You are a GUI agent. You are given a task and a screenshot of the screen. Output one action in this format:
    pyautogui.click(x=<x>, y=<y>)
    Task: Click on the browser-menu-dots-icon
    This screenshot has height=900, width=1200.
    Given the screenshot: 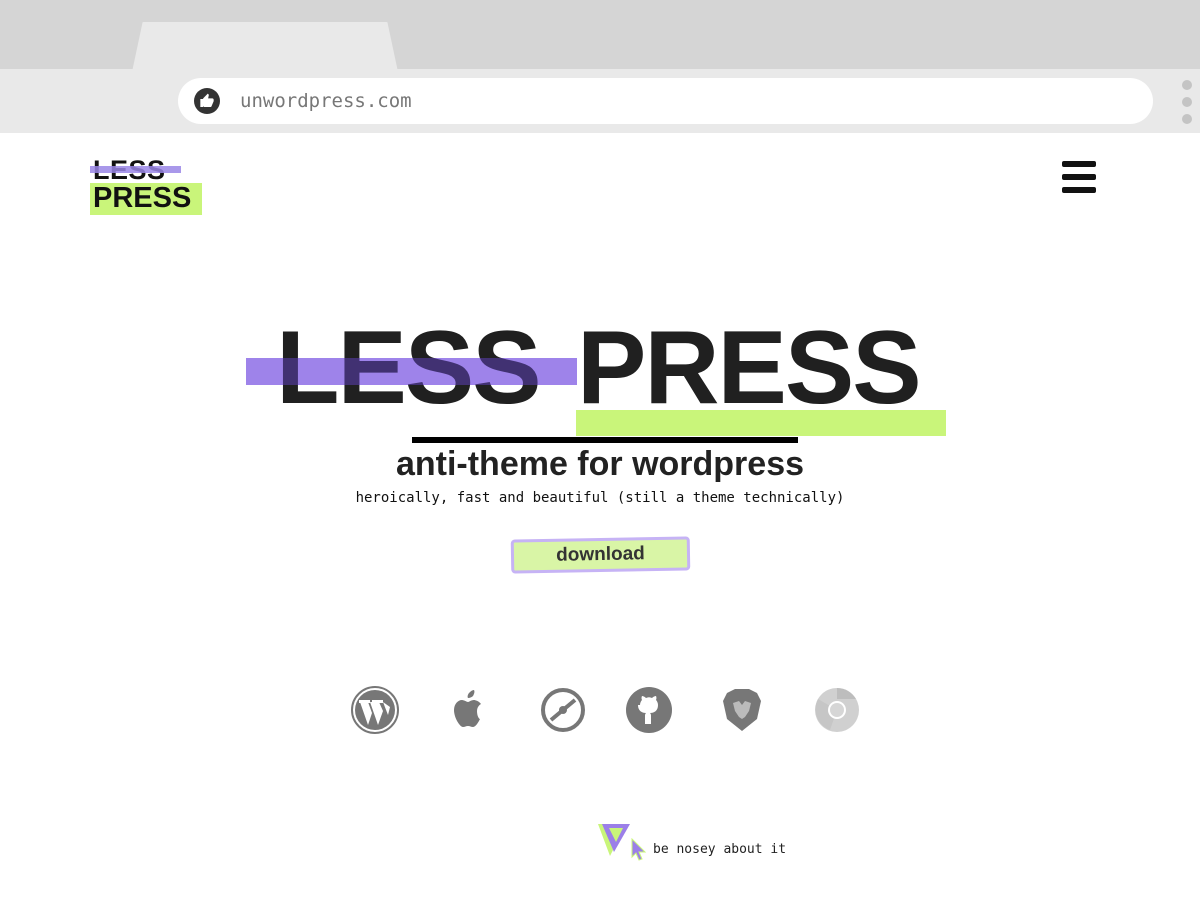 What is the action you would take?
    pyautogui.click(x=1187, y=105)
    